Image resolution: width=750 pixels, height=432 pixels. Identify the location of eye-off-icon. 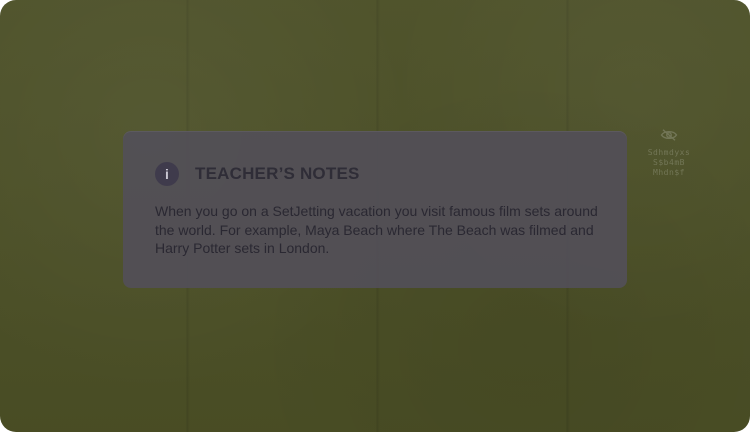
(669, 135).